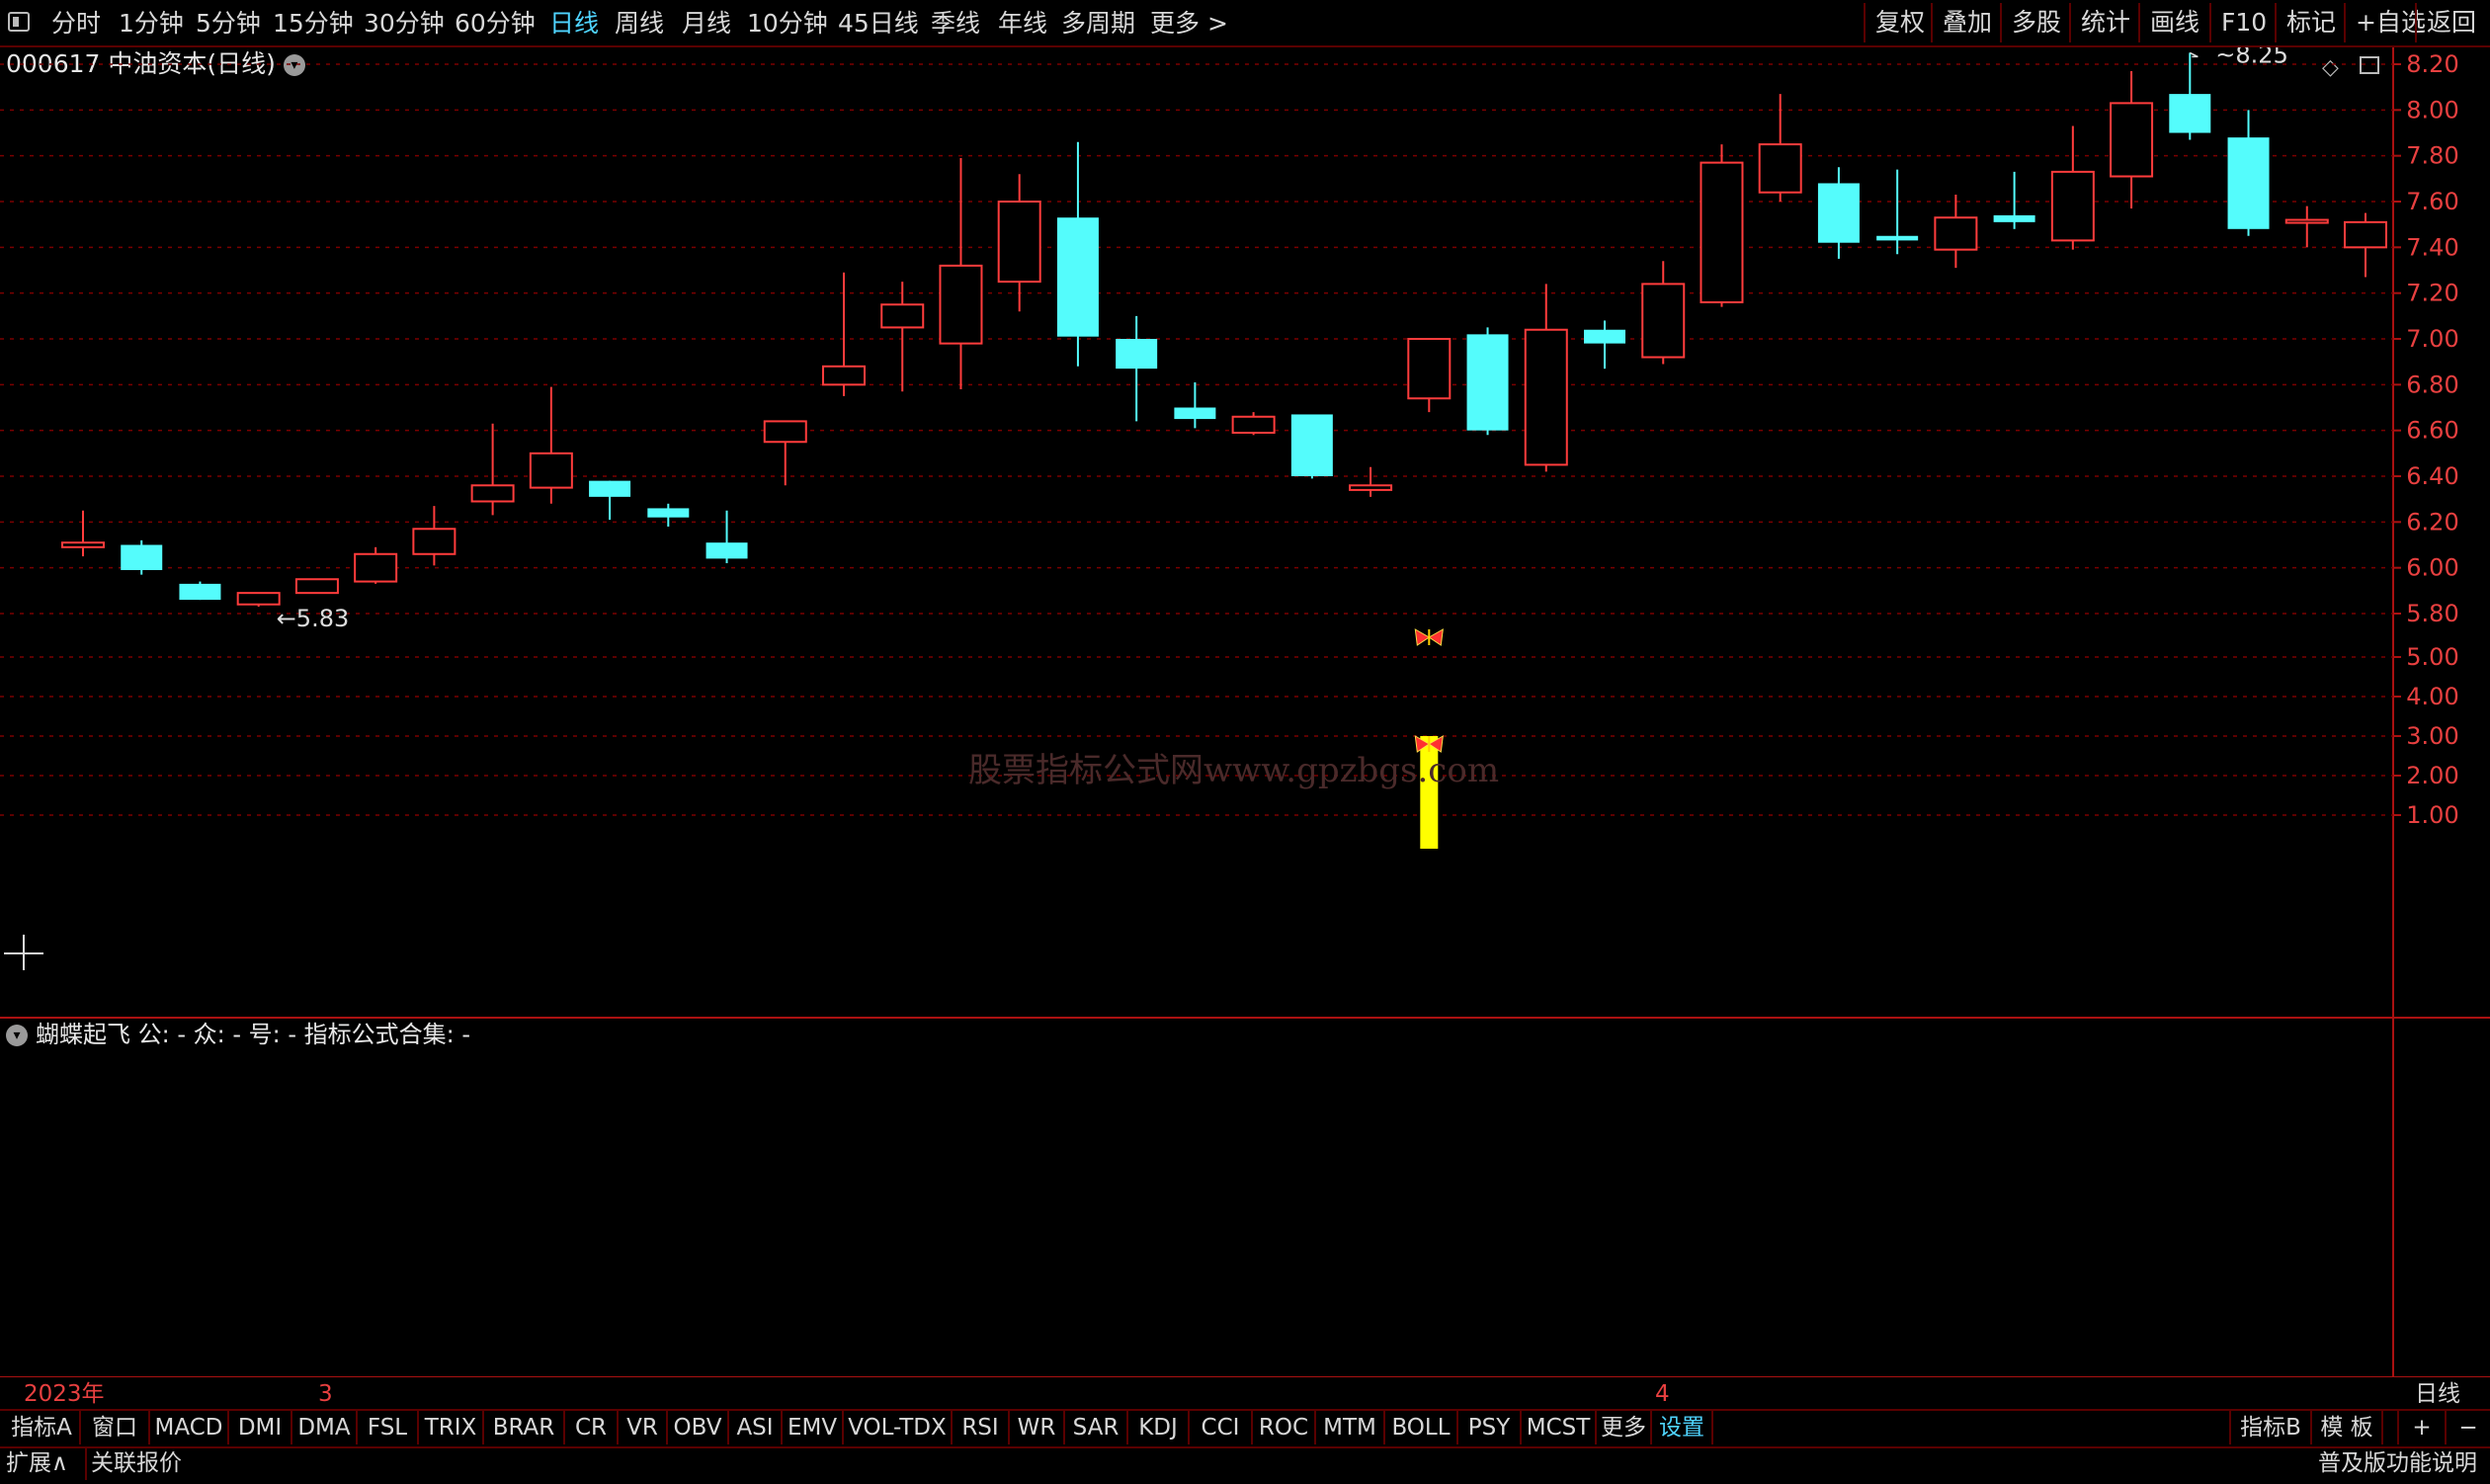  I want to click on price-tick-label: 7.00, so click(2432, 339).